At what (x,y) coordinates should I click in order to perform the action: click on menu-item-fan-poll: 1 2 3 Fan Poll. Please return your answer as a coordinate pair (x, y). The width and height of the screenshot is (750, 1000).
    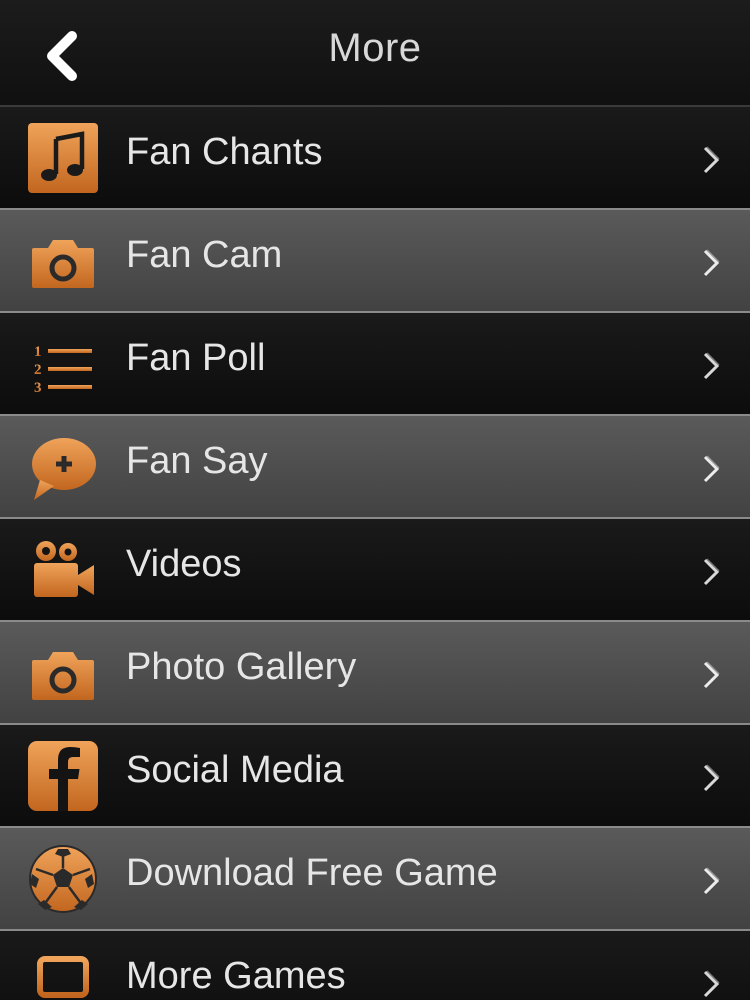
    Looking at the image, I should click on (375, 364).